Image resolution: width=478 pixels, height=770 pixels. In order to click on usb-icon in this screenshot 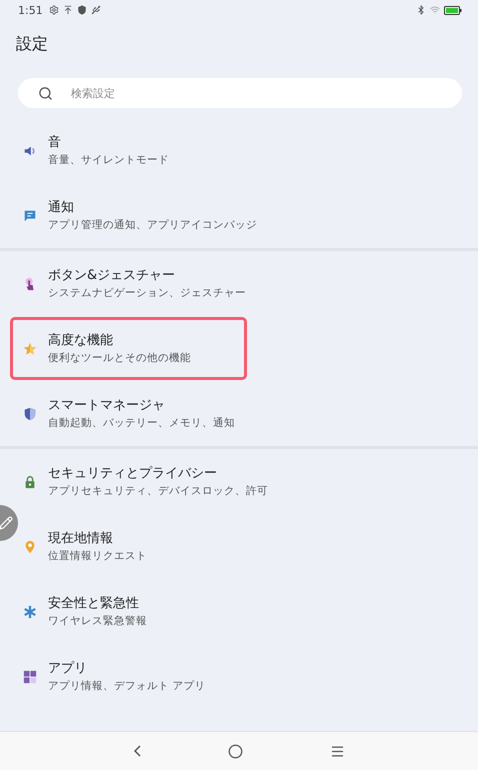, I will do `click(95, 10)`.